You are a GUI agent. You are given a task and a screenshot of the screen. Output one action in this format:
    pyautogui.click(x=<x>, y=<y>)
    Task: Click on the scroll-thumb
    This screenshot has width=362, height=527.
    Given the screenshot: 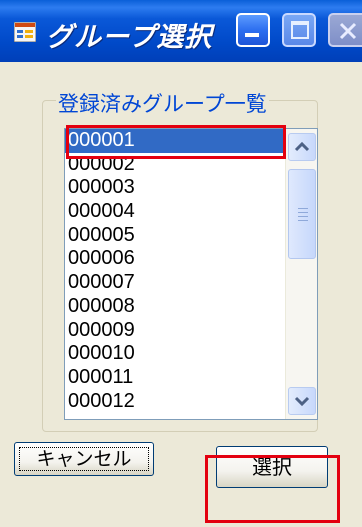 What is the action you would take?
    pyautogui.click(x=302, y=214)
    